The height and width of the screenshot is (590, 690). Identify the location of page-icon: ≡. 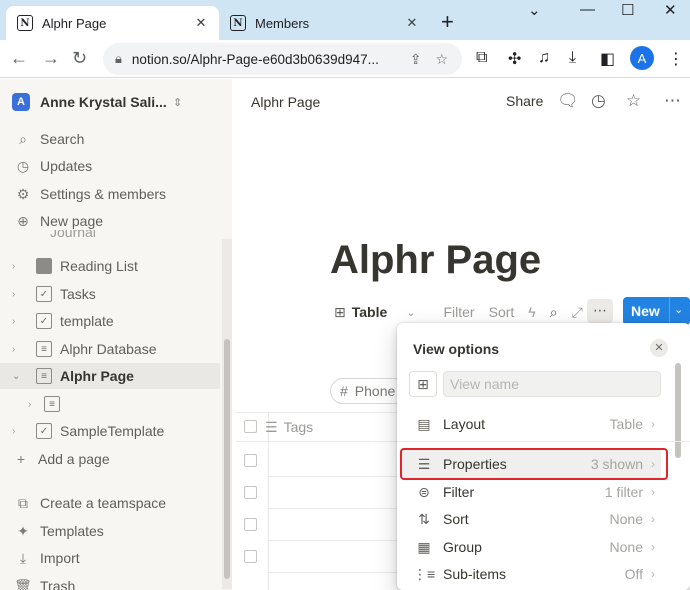
(52, 404).